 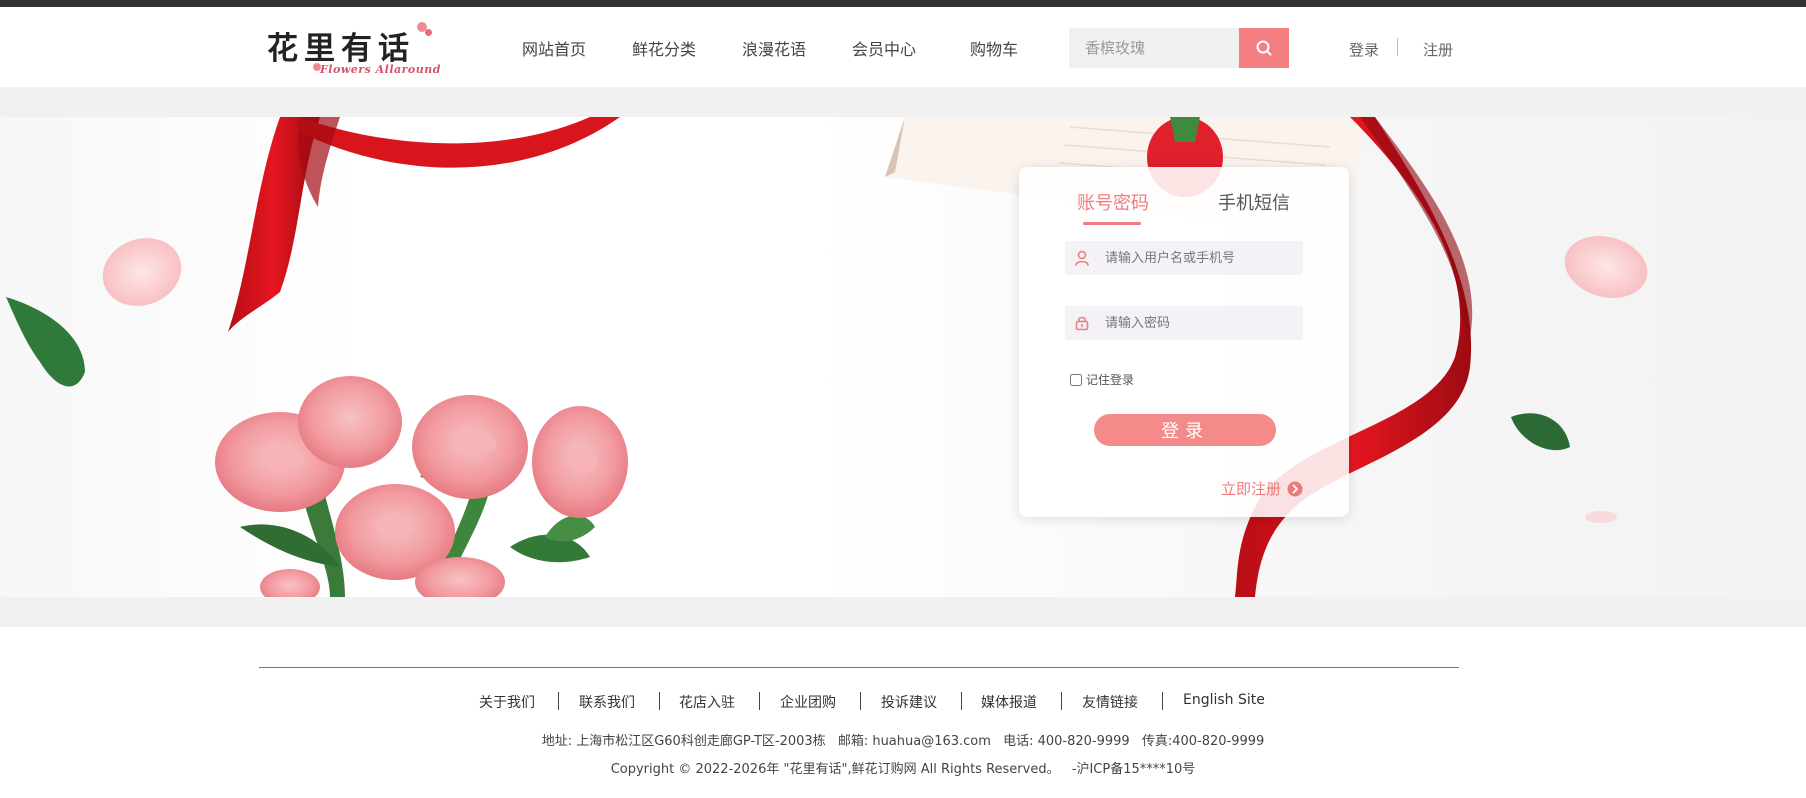 What do you see at coordinates (859, 667) in the screenshot?
I see `footer-divider` at bounding box center [859, 667].